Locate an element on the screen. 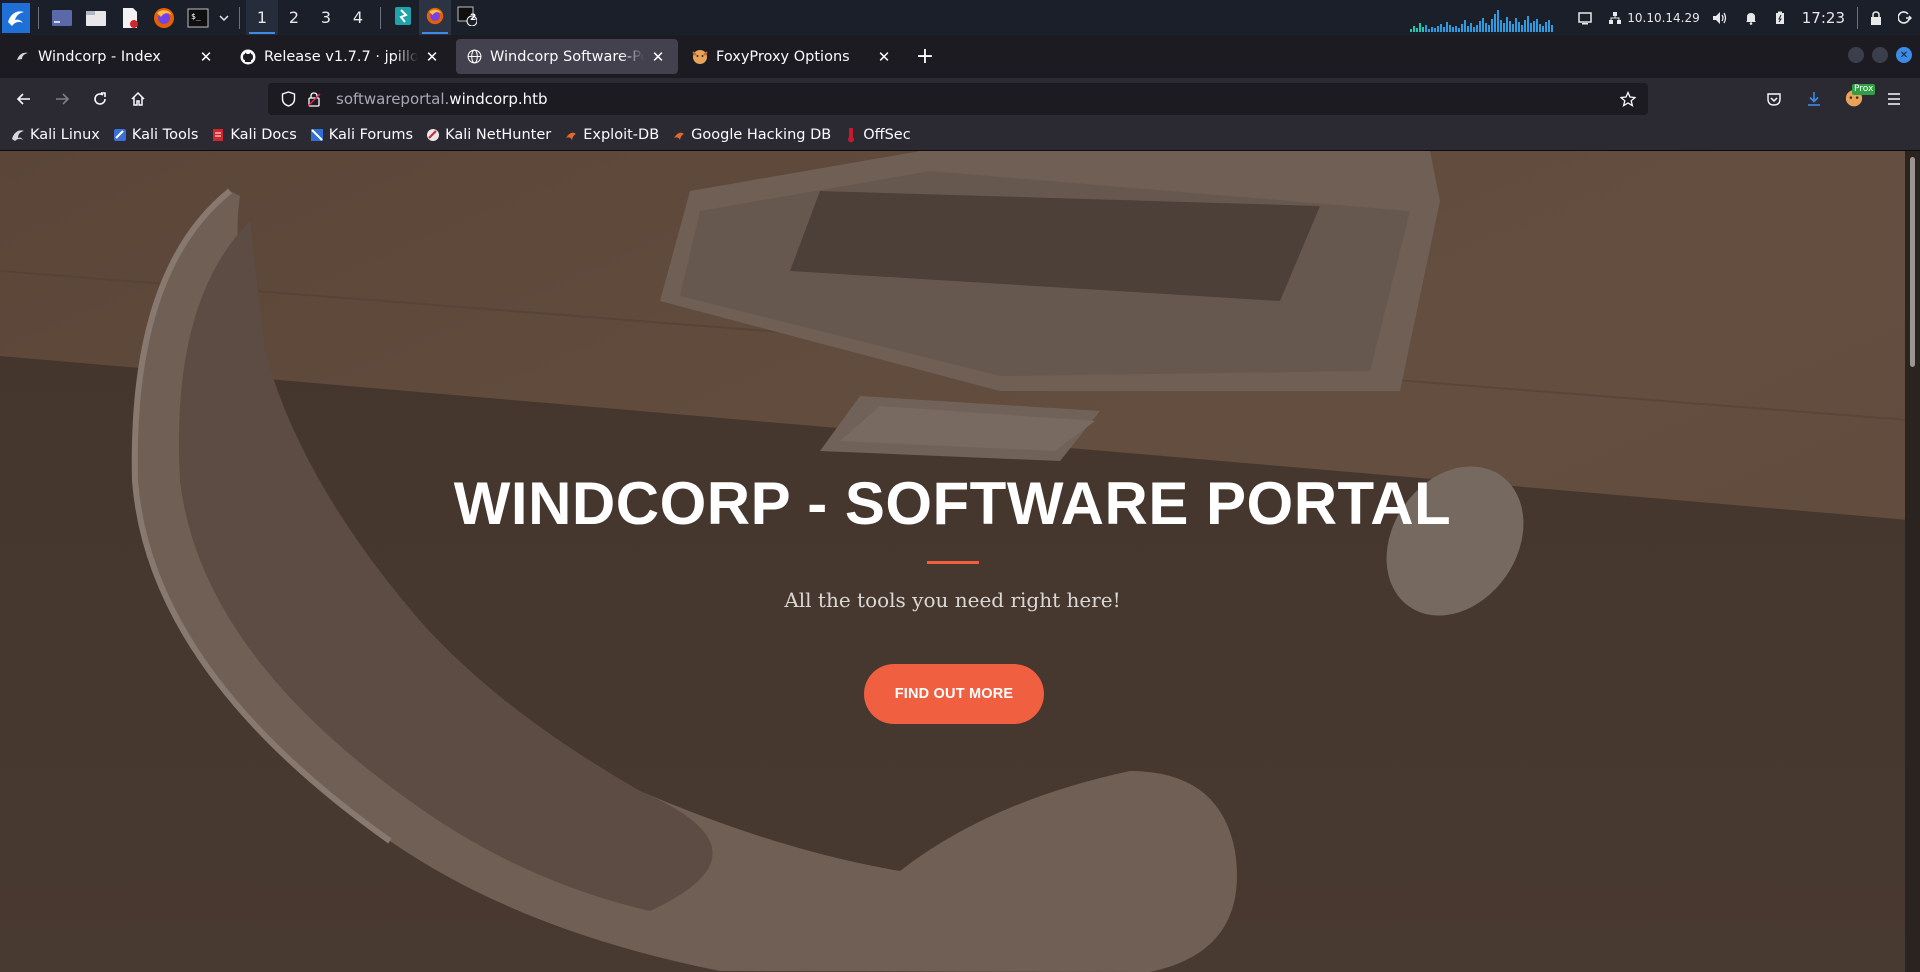 This screenshot has height=972, width=1920. network-graph is located at coordinates (1485, 18).